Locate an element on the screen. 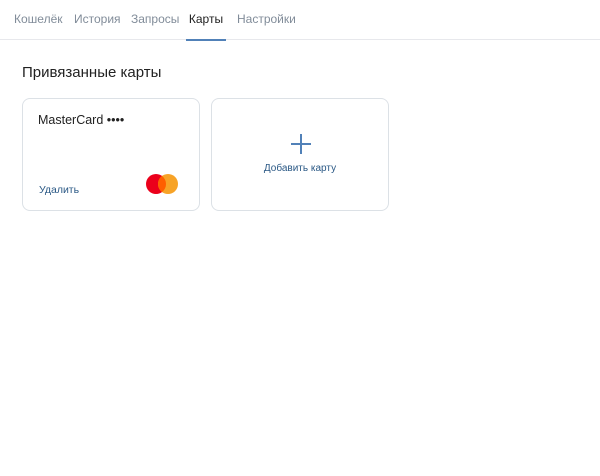 This screenshot has height=476, width=600. card-name: MasterCard •••• is located at coordinates (81, 120).